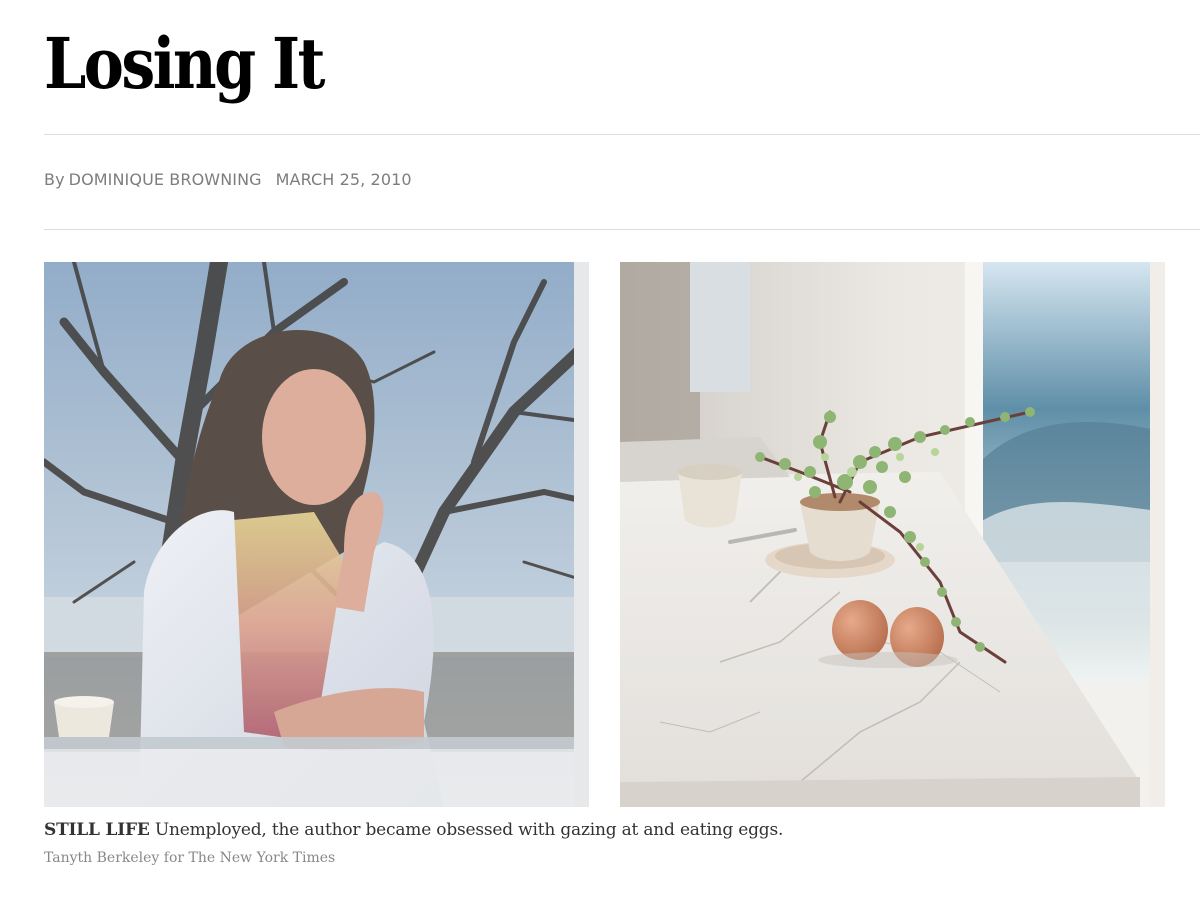  Describe the element at coordinates (184, 63) in the screenshot. I see `article-headline: Losing It` at that location.